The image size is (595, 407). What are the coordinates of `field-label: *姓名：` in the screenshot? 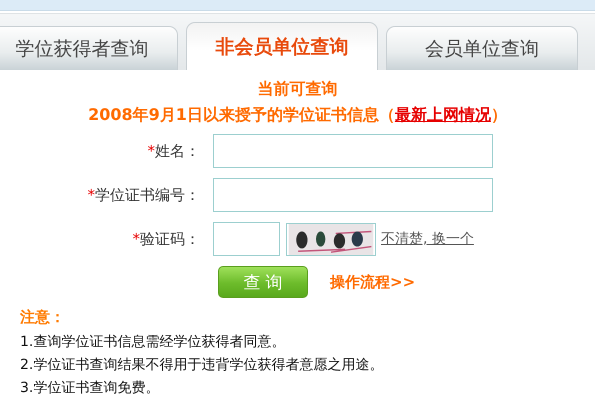 It's located at (173, 151).